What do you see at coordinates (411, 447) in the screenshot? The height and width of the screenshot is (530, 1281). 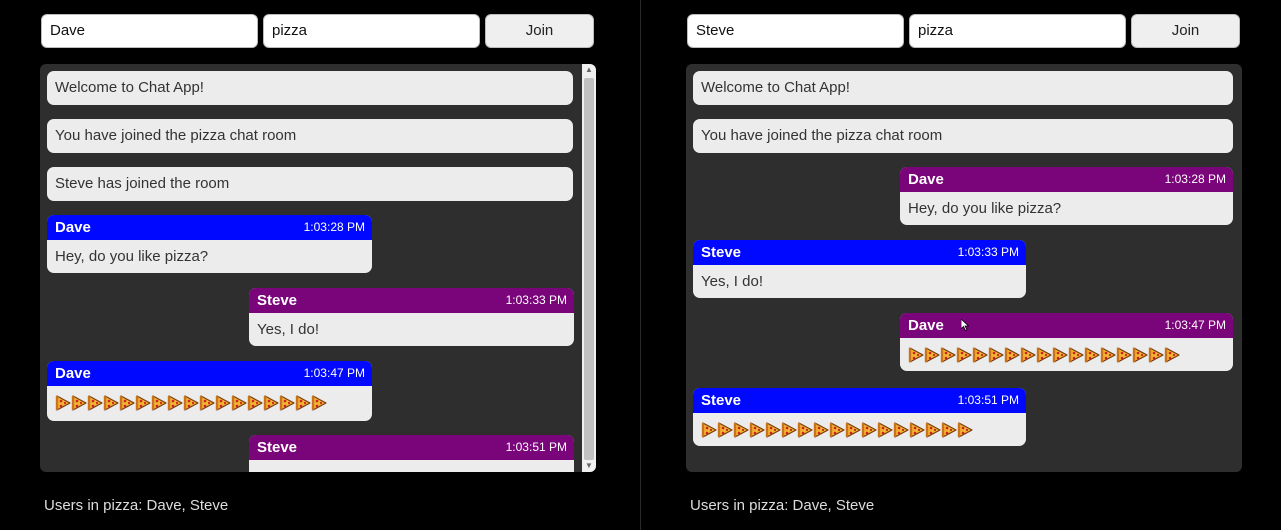 I see `message-header: Steve 1:03:51 PM` at bounding box center [411, 447].